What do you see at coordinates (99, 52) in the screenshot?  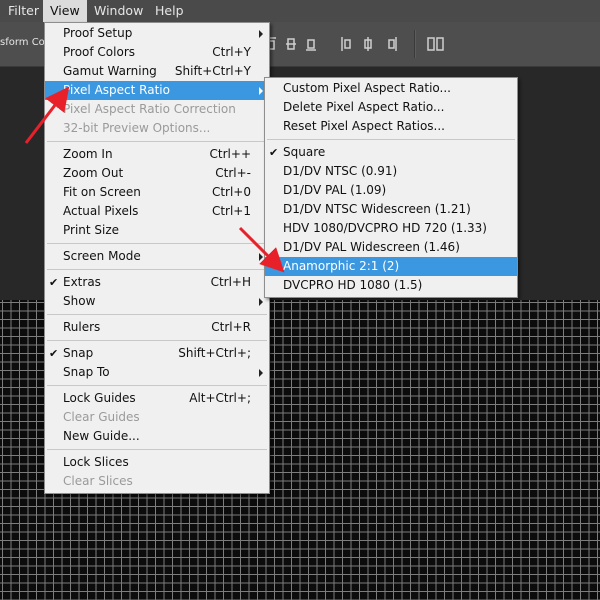 I see `menu-item-label: Proof Colors` at bounding box center [99, 52].